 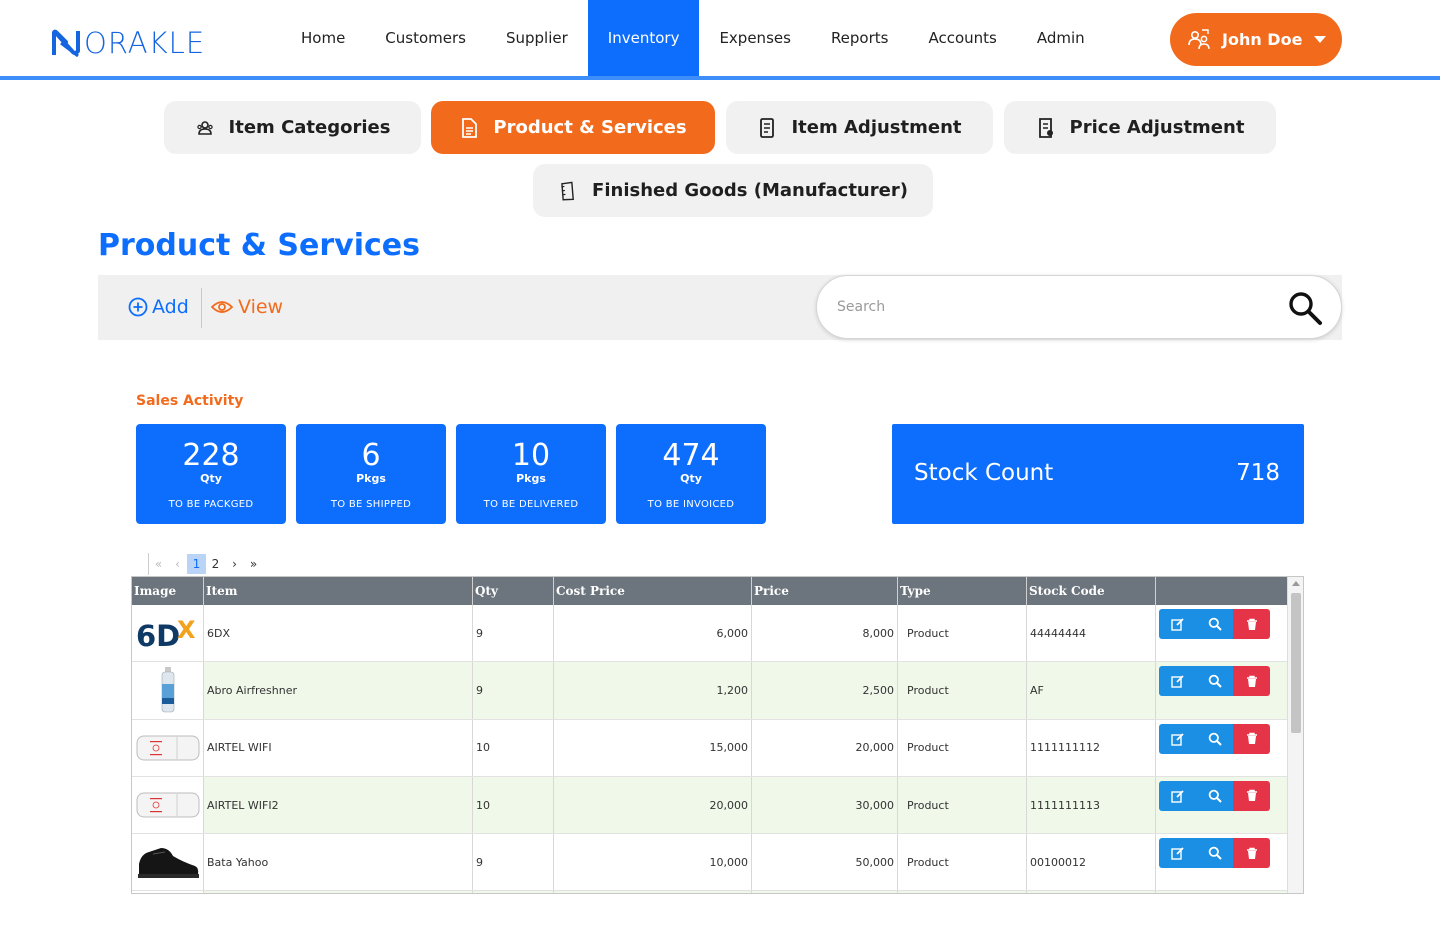 I want to click on add-label: Add, so click(x=170, y=307).